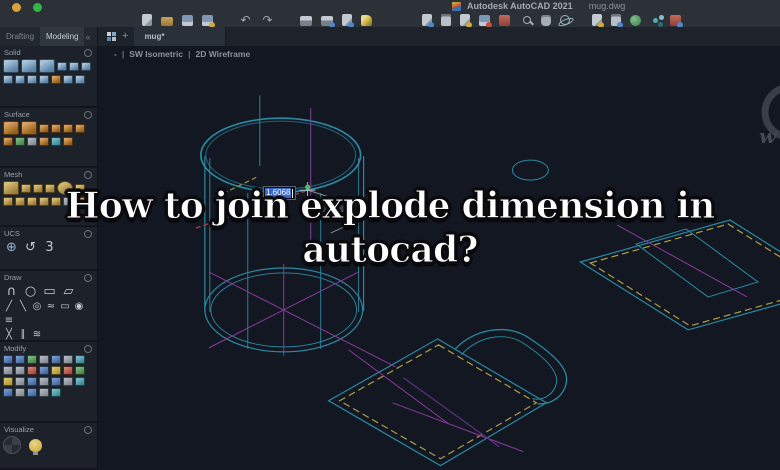 The height and width of the screenshot is (470, 780). Describe the element at coordinates (12, 445) in the screenshot. I see `render-icon` at that location.